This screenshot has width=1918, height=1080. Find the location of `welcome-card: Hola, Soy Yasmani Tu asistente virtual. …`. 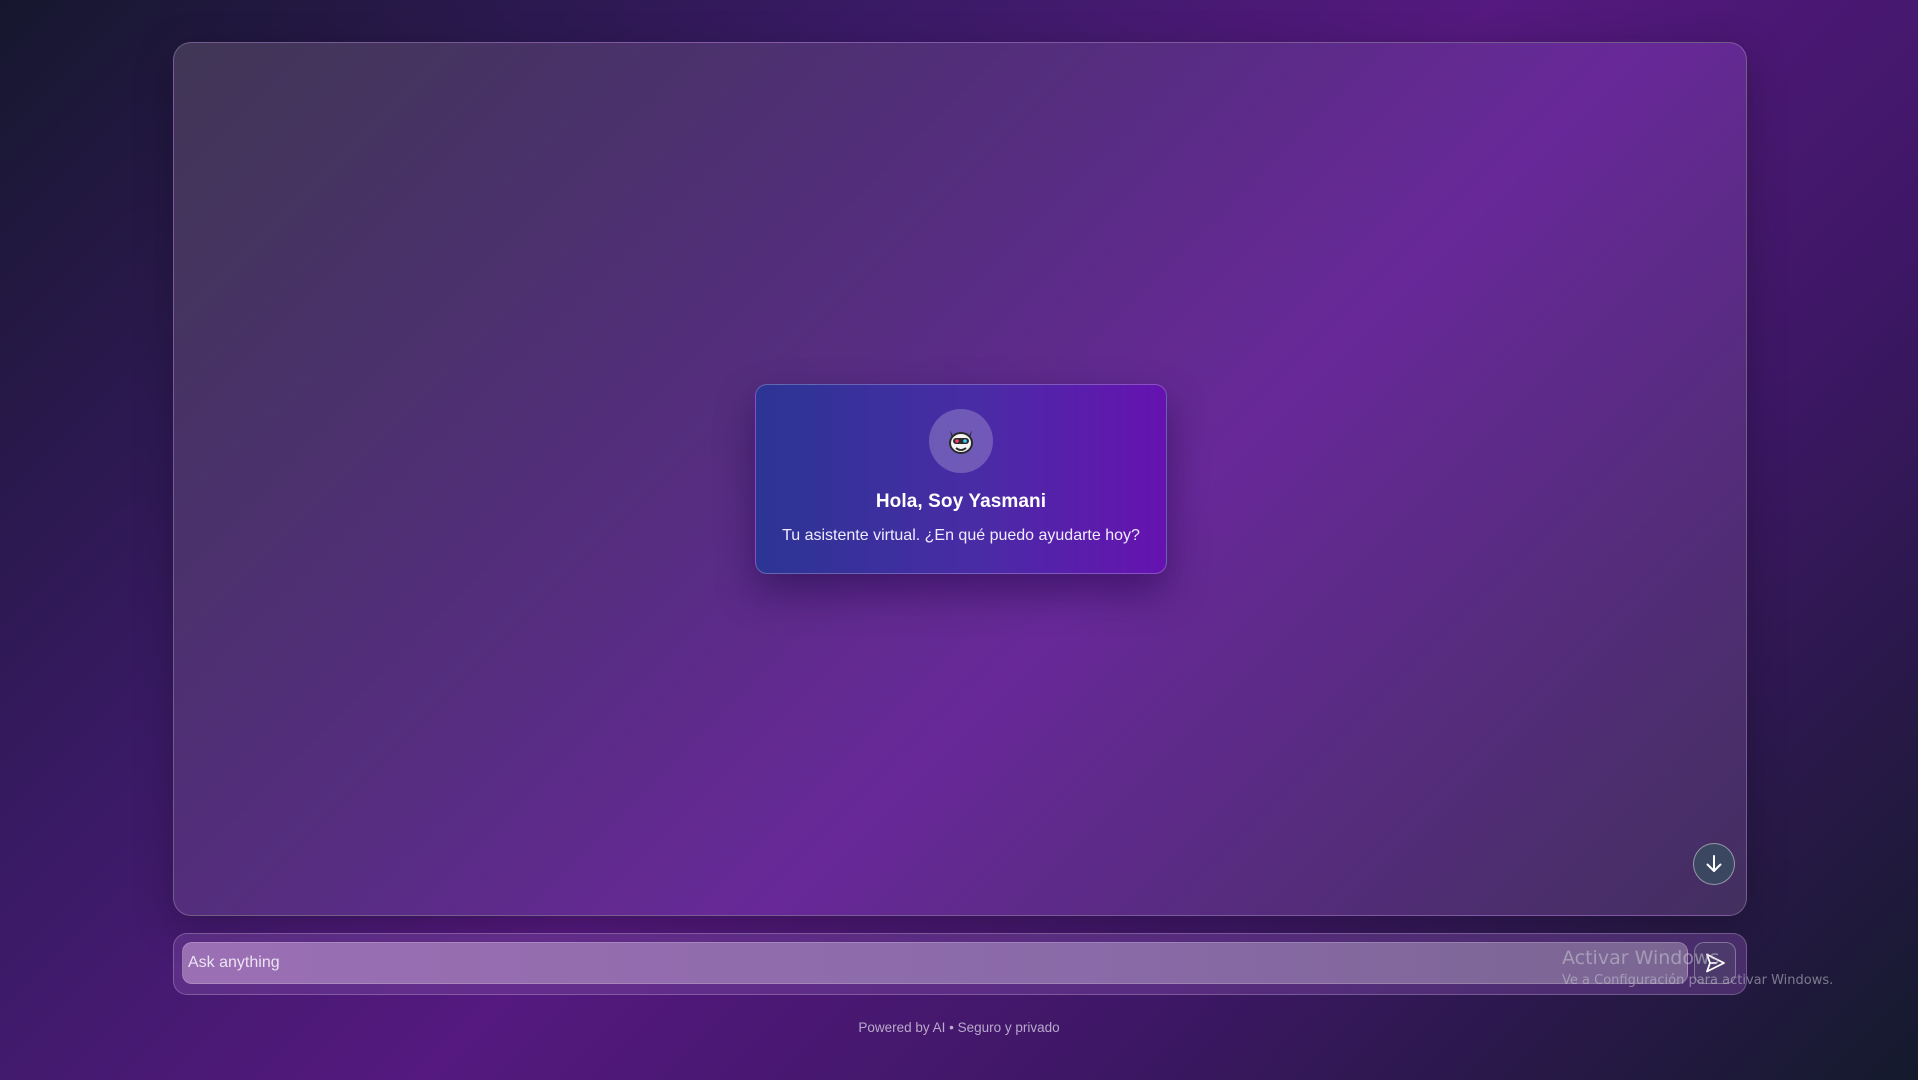

welcome-card: Hola, Soy Yasmani Tu asistente virtual. … is located at coordinates (961, 479).